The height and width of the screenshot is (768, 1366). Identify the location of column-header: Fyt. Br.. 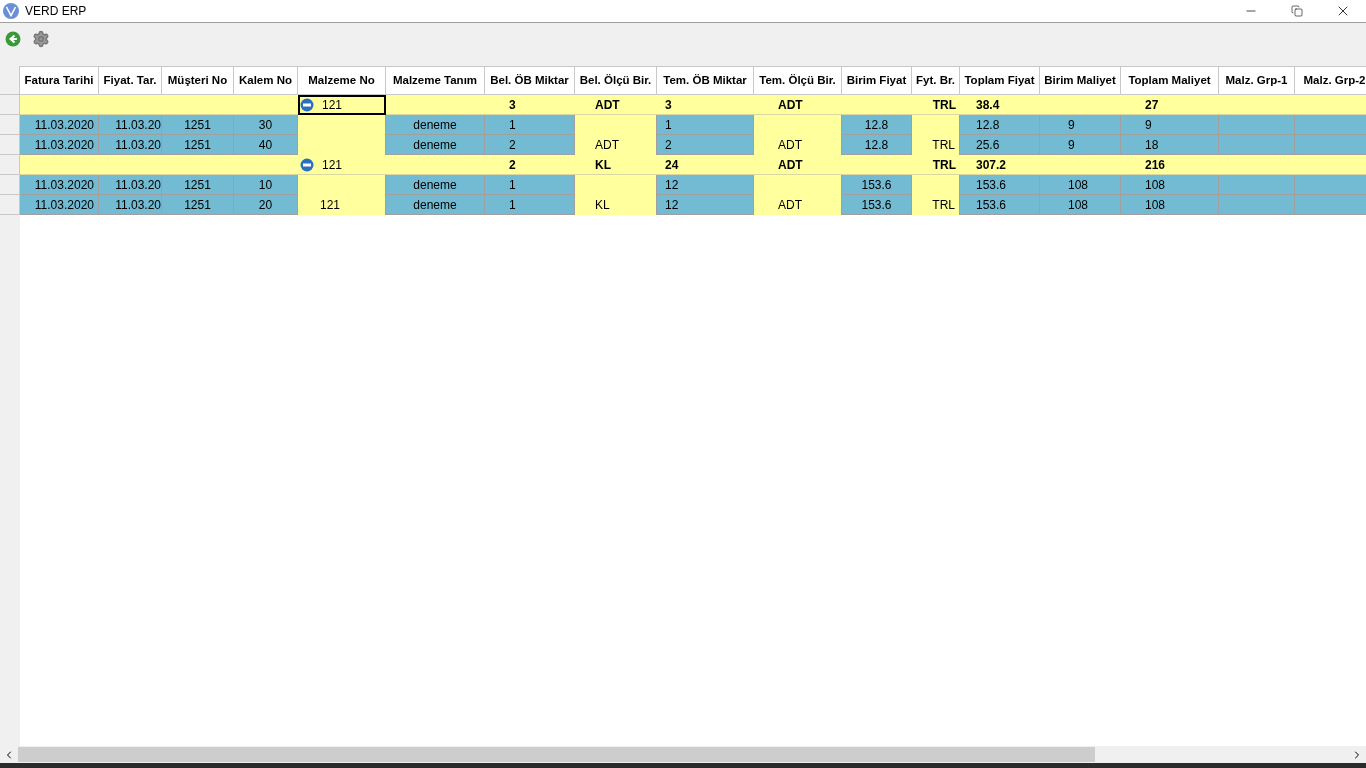
(936, 80).